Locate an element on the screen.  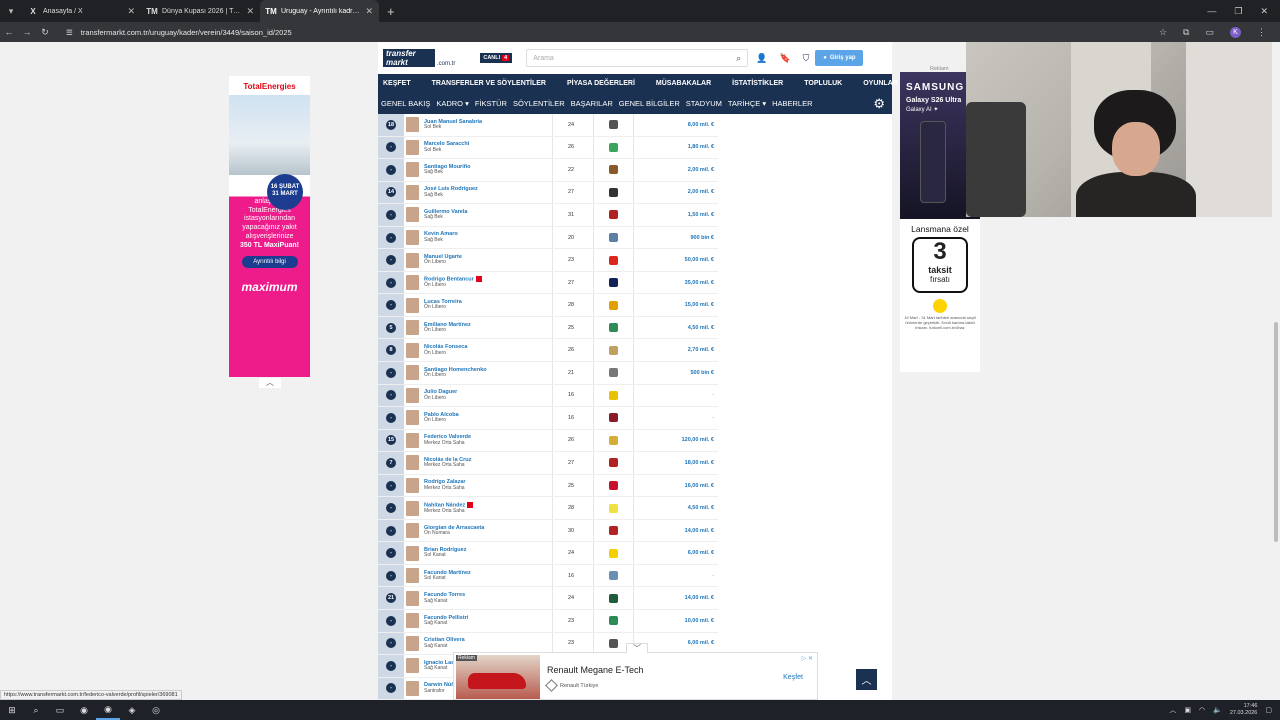
main-nav-item: İSTATİSTİKLER is located at coordinates (755, 83).